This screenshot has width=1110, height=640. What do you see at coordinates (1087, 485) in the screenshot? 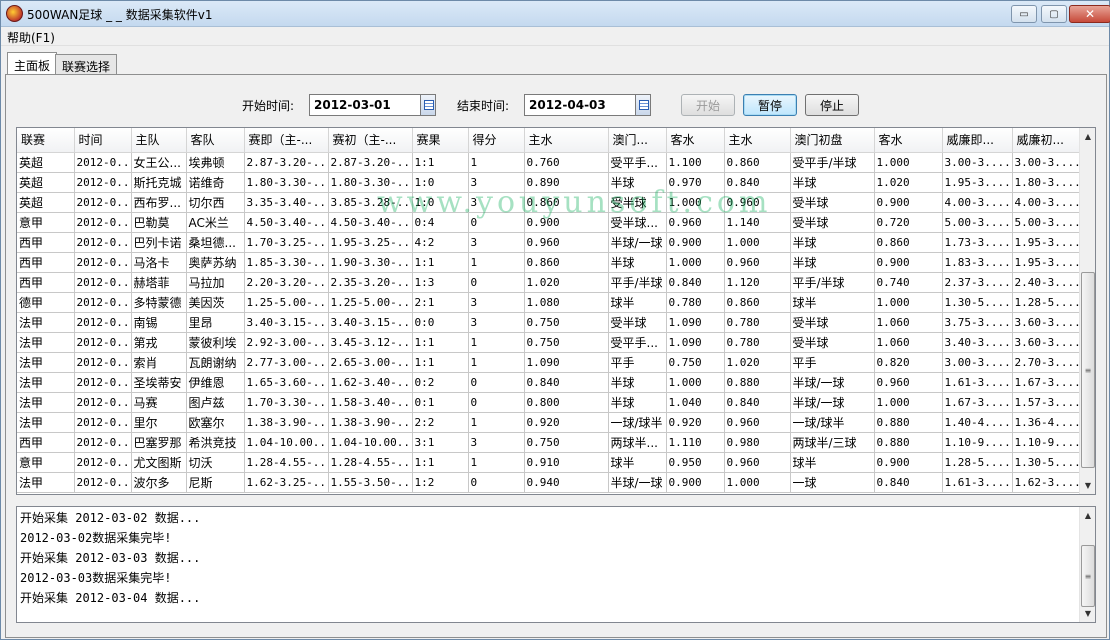
I see `scroll-down-icon: ▼` at bounding box center [1087, 485].